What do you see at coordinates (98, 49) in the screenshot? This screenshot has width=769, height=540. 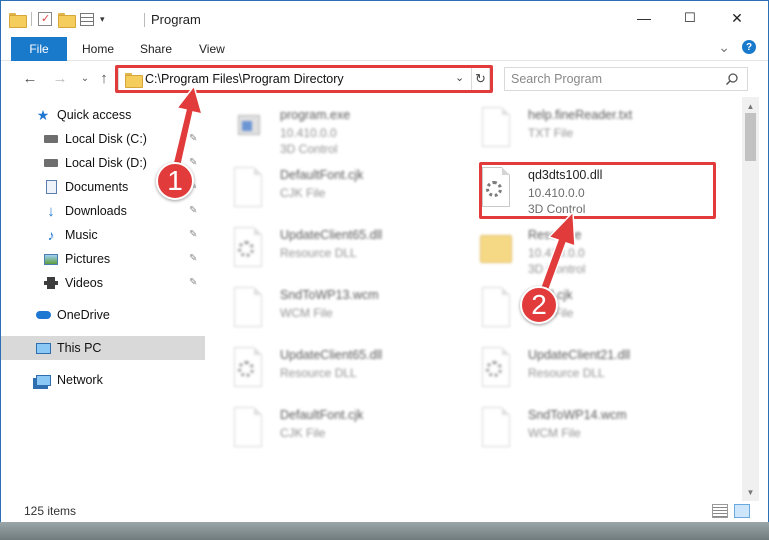 I see `tab-home: Home` at bounding box center [98, 49].